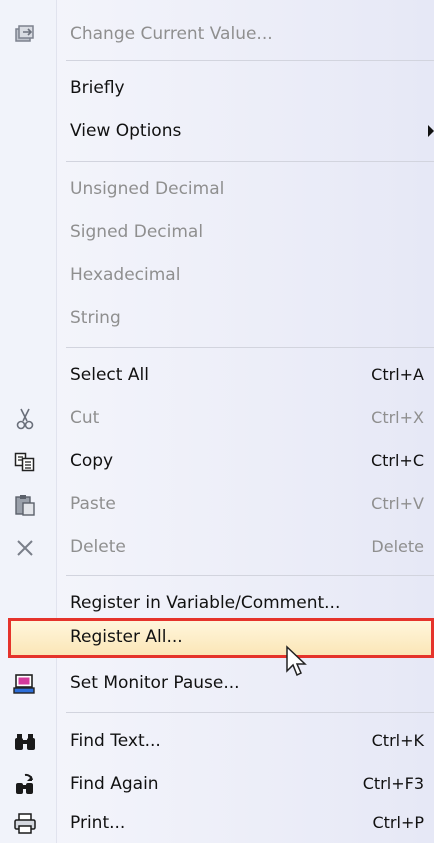  What do you see at coordinates (95, 318) in the screenshot?
I see `menu-item-label: String` at bounding box center [95, 318].